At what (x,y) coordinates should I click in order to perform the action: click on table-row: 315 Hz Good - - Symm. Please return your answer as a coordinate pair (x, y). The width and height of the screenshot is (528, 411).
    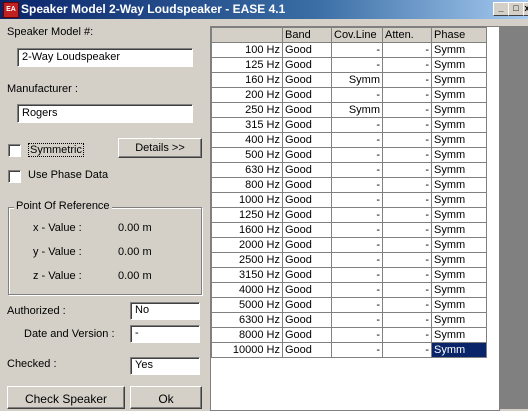
    Looking at the image, I should click on (349, 125).